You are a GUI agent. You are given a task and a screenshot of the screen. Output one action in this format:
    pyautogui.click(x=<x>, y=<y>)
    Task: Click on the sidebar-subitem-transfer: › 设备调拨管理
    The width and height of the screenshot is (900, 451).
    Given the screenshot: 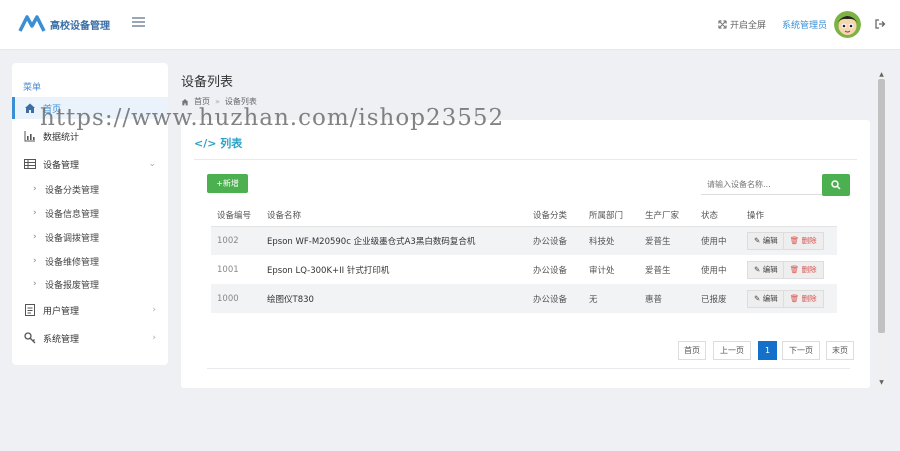 What is the action you would take?
    pyautogui.click(x=90, y=237)
    